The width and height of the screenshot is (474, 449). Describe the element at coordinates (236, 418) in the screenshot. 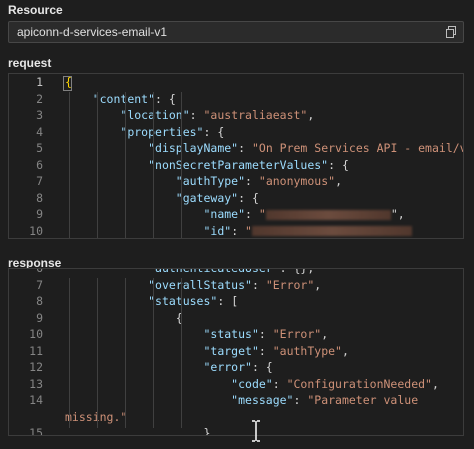

I see `response-code-line: missing."` at that location.